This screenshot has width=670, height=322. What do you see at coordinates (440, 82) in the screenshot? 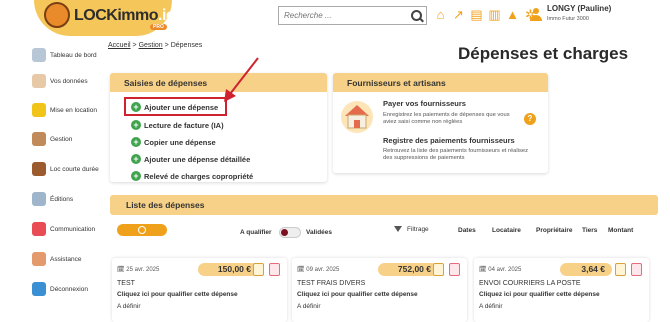
I see `fournisseurs-card-title: Fournisseurs et artisans` at bounding box center [440, 82].